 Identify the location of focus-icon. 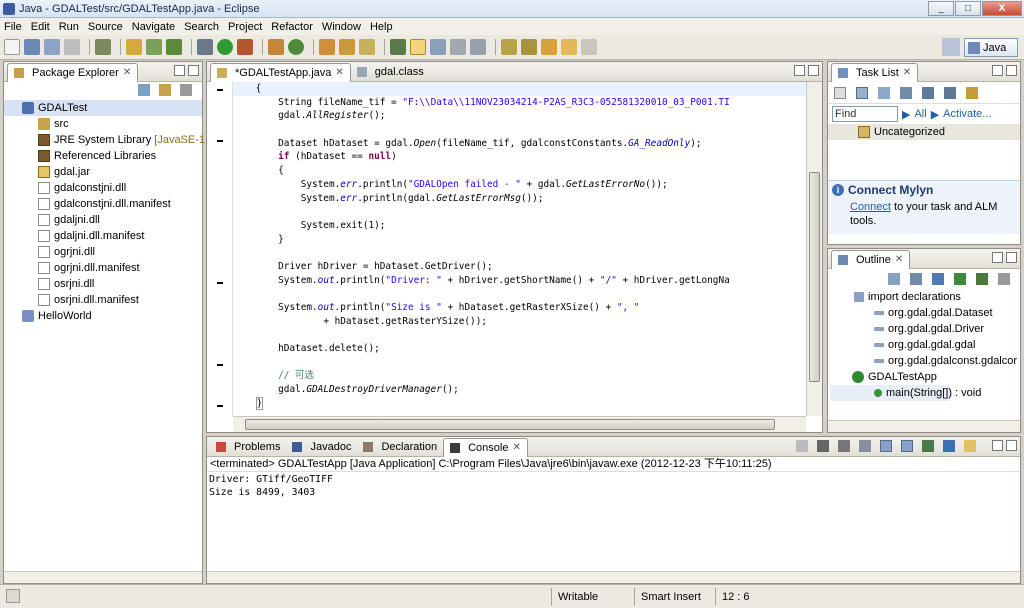
(906, 92).